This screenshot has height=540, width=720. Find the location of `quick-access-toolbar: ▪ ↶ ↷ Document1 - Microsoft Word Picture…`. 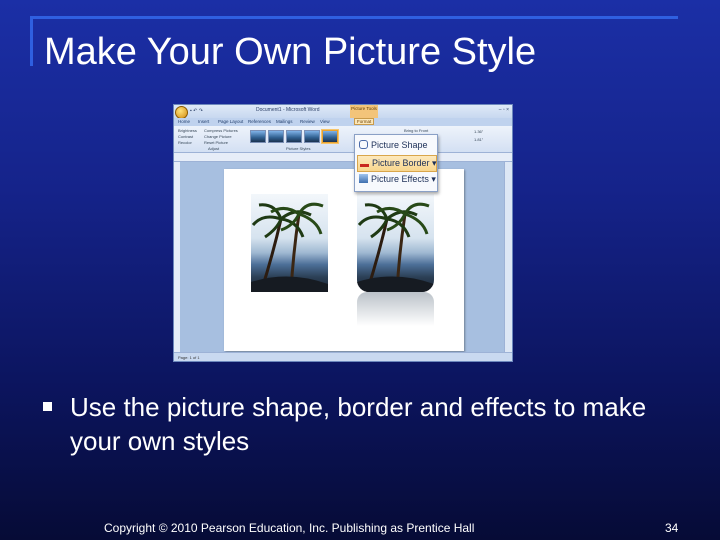

quick-access-toolbar: ▪ ↶ ↷ Document1 - Microsoft Word Picture… is located at coordinates (343, 112).